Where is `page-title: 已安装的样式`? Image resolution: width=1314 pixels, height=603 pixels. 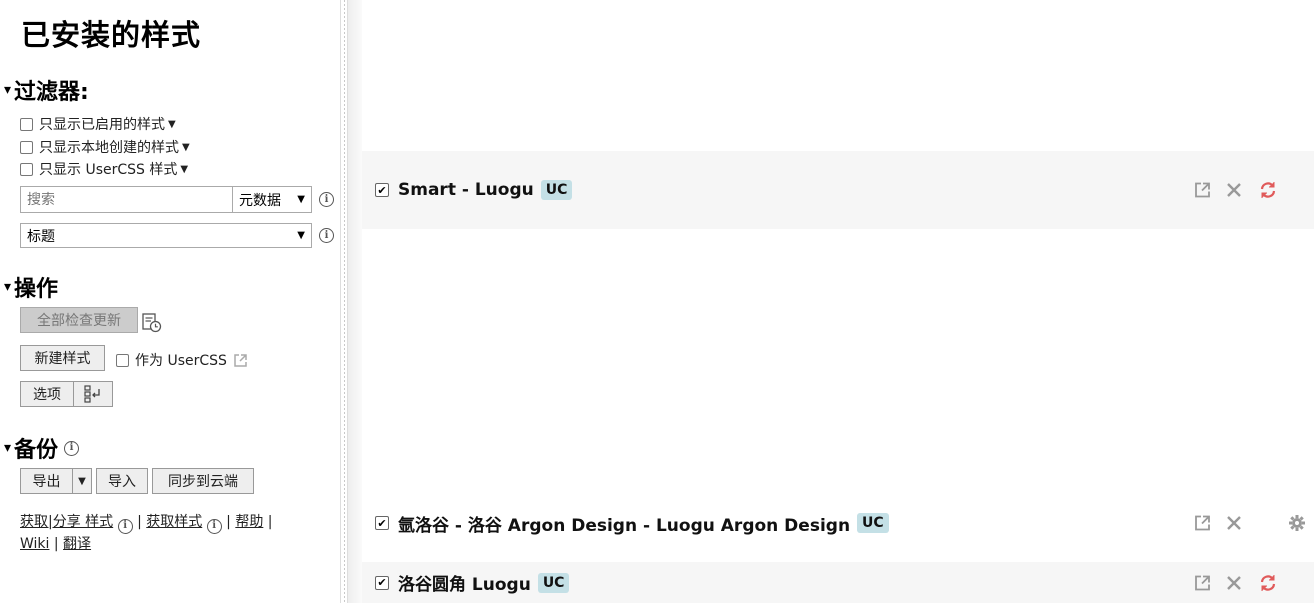
page-title: 已安装的样式 is located at coordinates (111, 35).